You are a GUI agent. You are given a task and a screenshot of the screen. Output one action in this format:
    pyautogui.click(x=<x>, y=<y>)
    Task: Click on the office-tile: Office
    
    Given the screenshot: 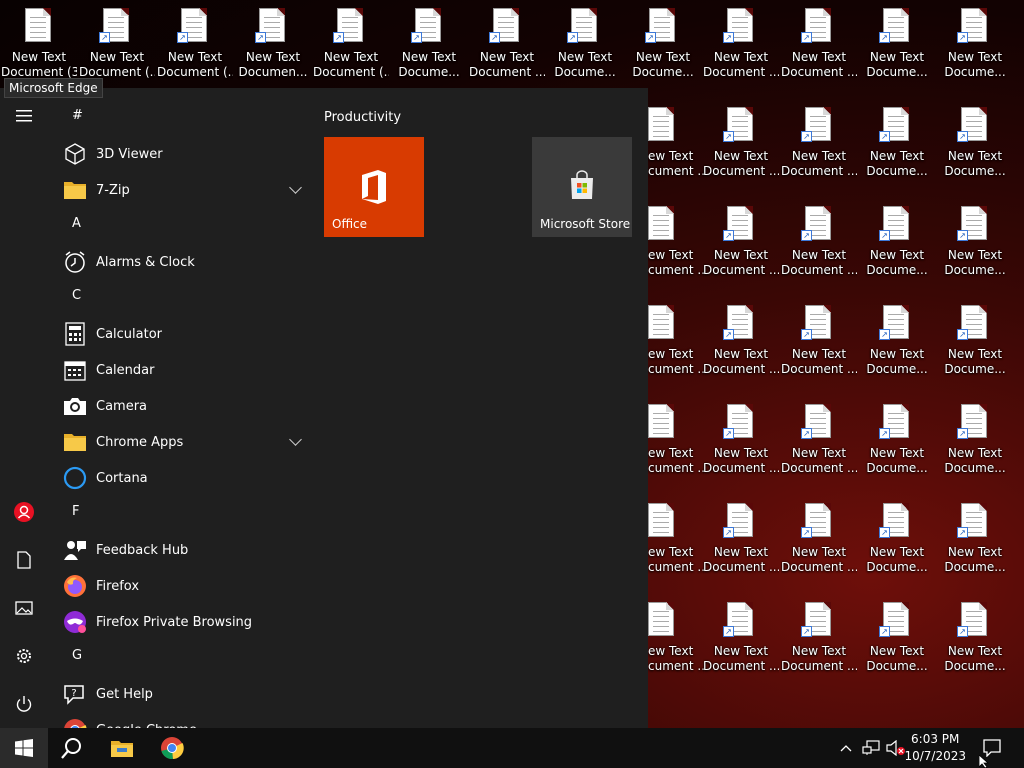 What is the action you would take?
    pyautogui.click(x=374, y=187)
    